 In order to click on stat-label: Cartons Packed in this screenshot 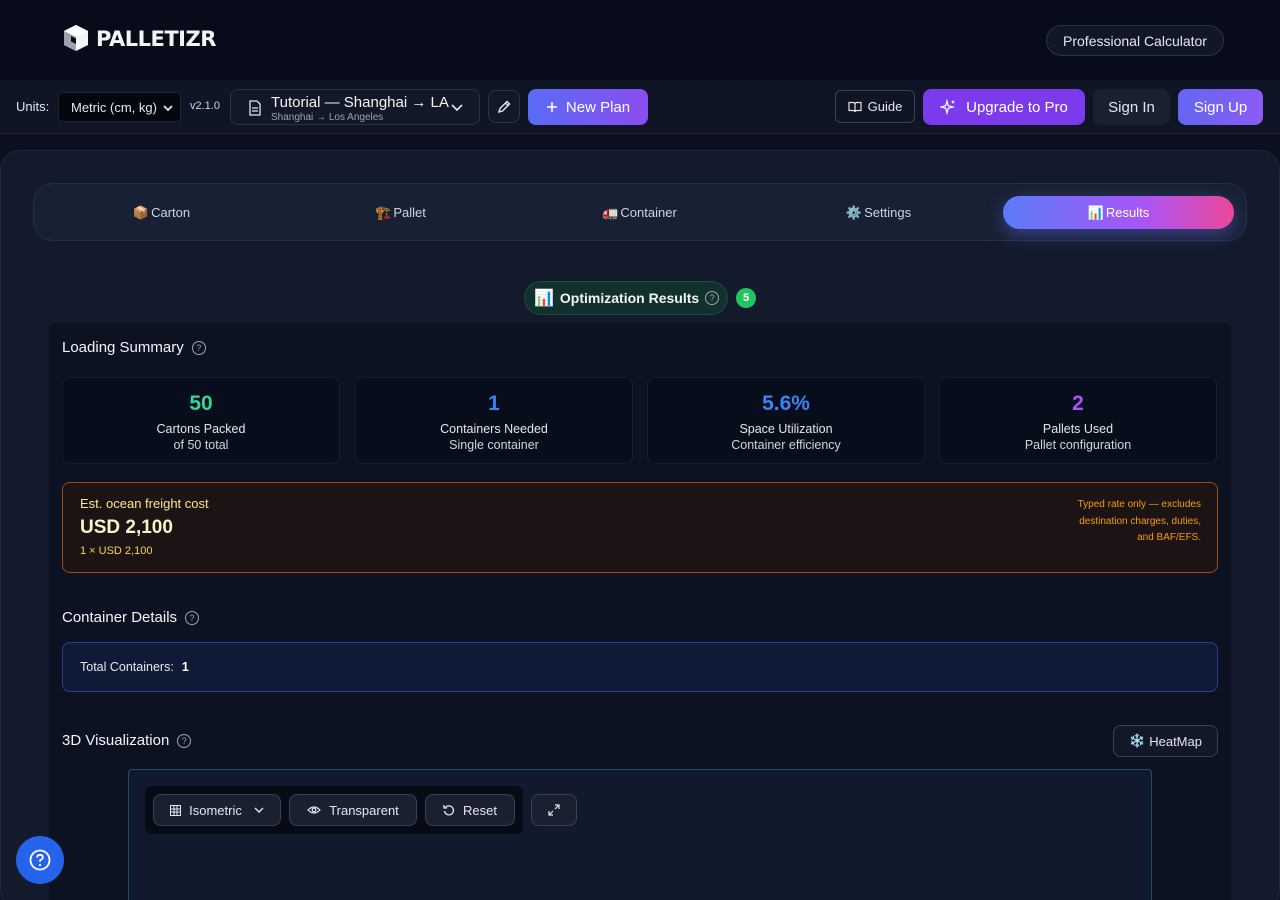, I will do `click(201, 429)`.